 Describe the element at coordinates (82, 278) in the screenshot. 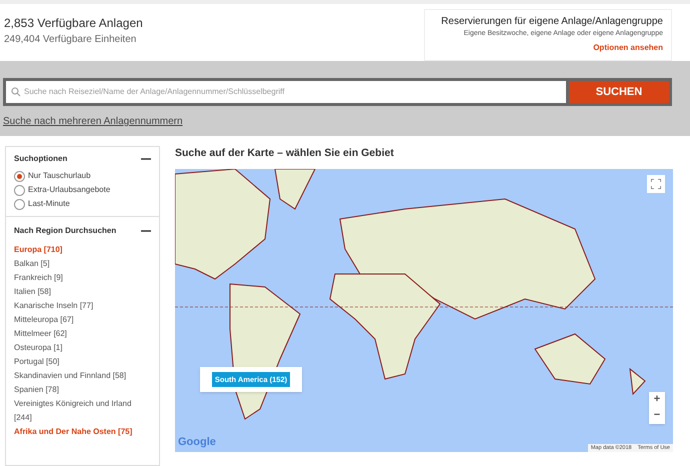

I see `region-link: Frankreich [9]` at that location.